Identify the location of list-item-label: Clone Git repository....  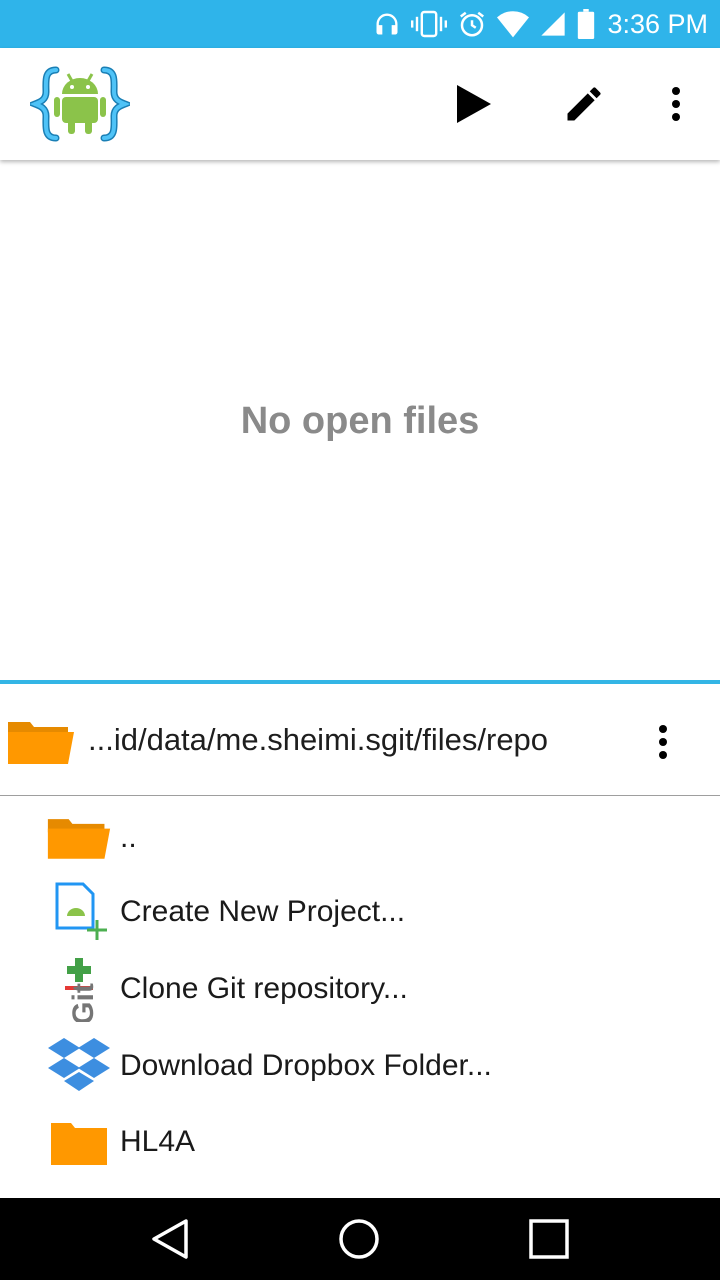
(264, 988).